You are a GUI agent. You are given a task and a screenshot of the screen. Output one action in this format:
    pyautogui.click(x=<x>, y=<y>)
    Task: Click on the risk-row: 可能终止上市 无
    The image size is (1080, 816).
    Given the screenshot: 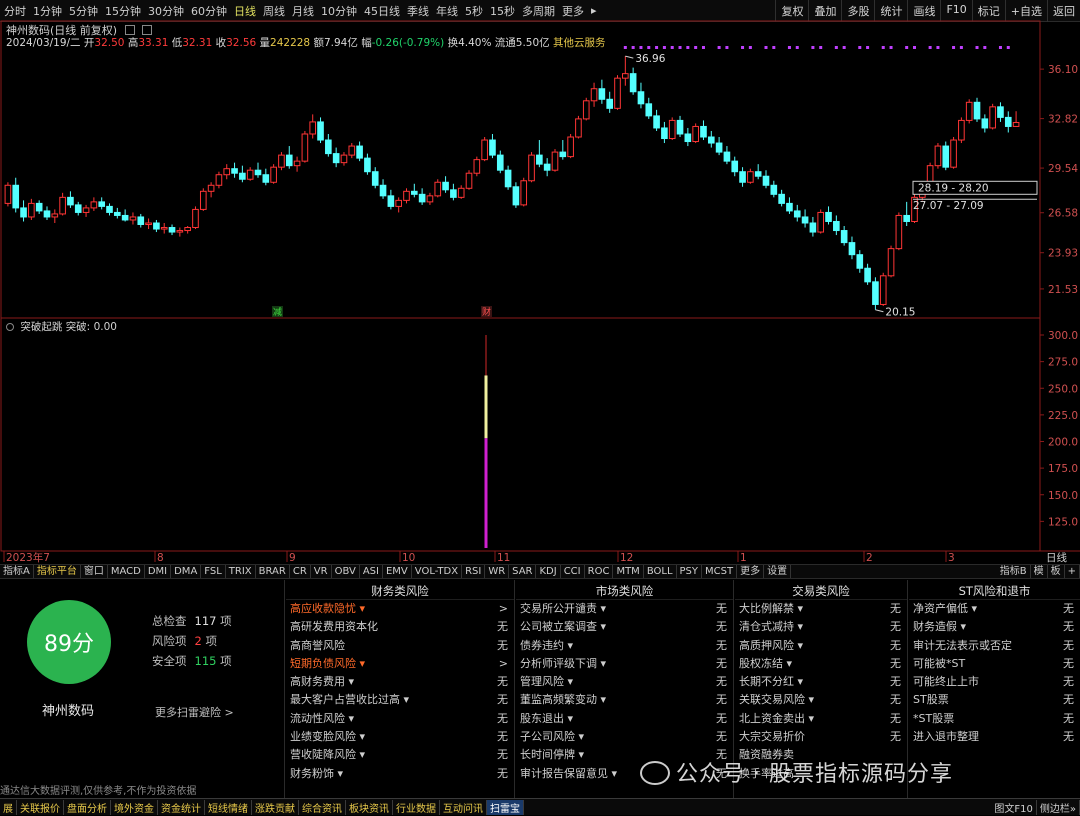 What is the action you would take?
    pyautogui.click(x=994, y=682)
    